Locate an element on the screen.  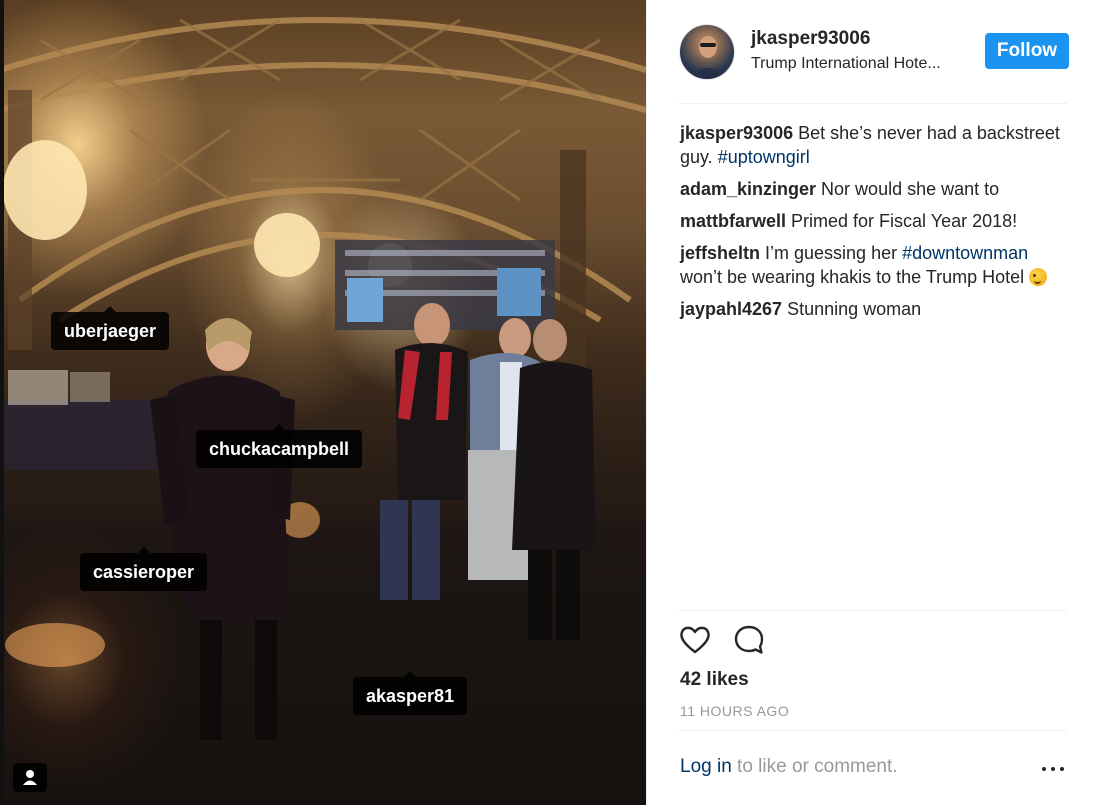
author-avatar is located at coordinates (707, 52).